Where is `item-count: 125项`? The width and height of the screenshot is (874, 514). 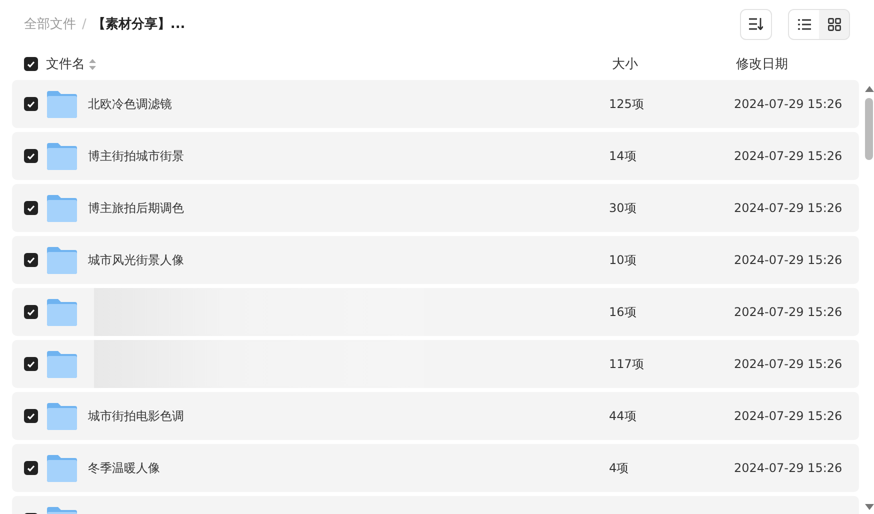 item-count: 125项 is located at coordinates (626, 103).